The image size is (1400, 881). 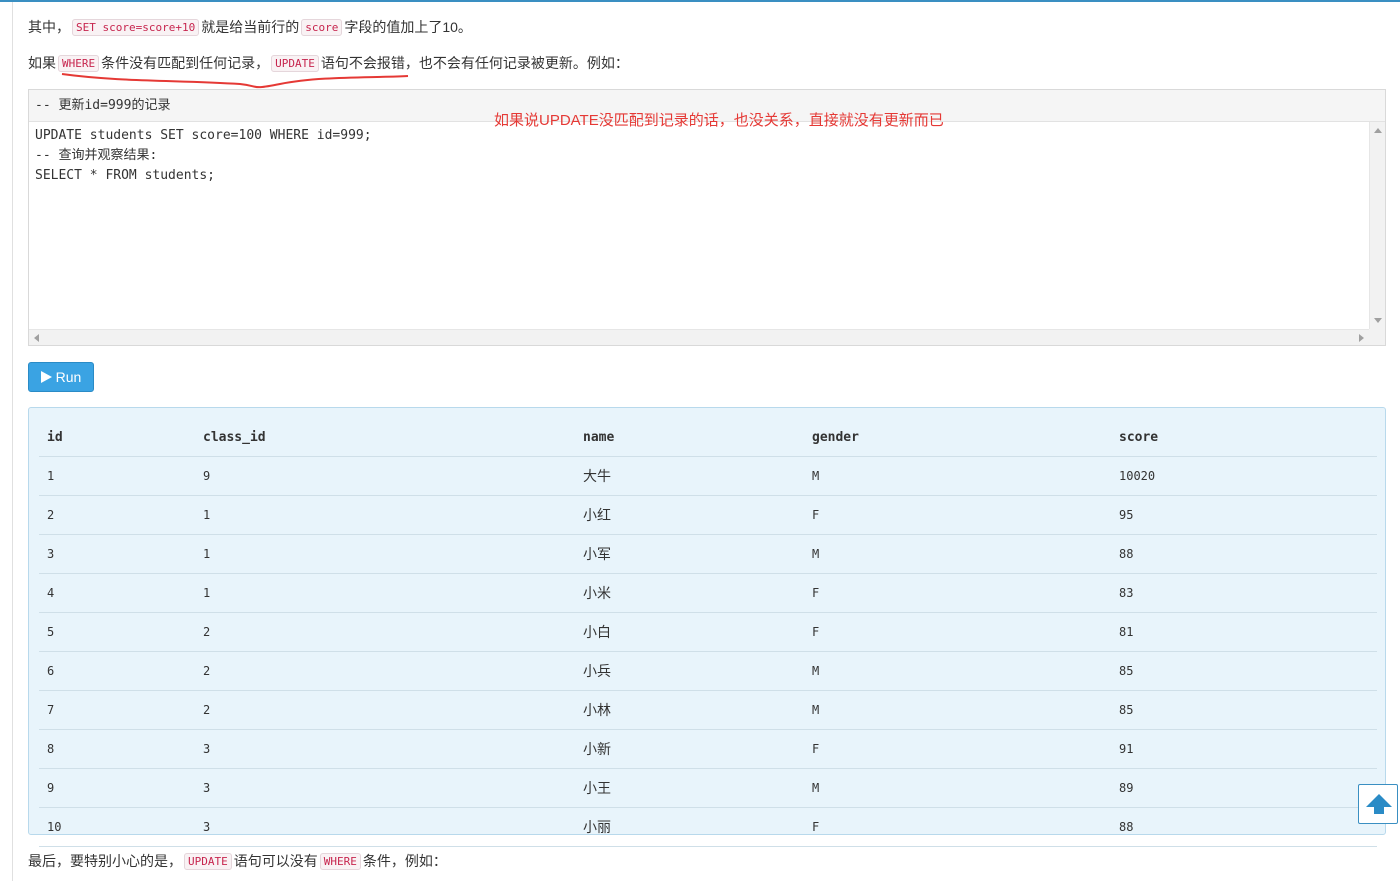 What do you see at coordinates (12, 441) in the screenshot?
I see `left-divider` at bounding box center [12, 441].